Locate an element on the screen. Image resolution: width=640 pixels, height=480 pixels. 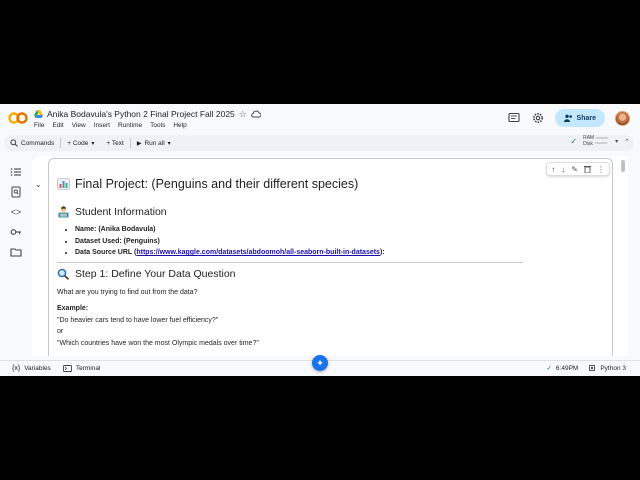
connected-check-icon: ✓ is located at coordinates (574, 141).